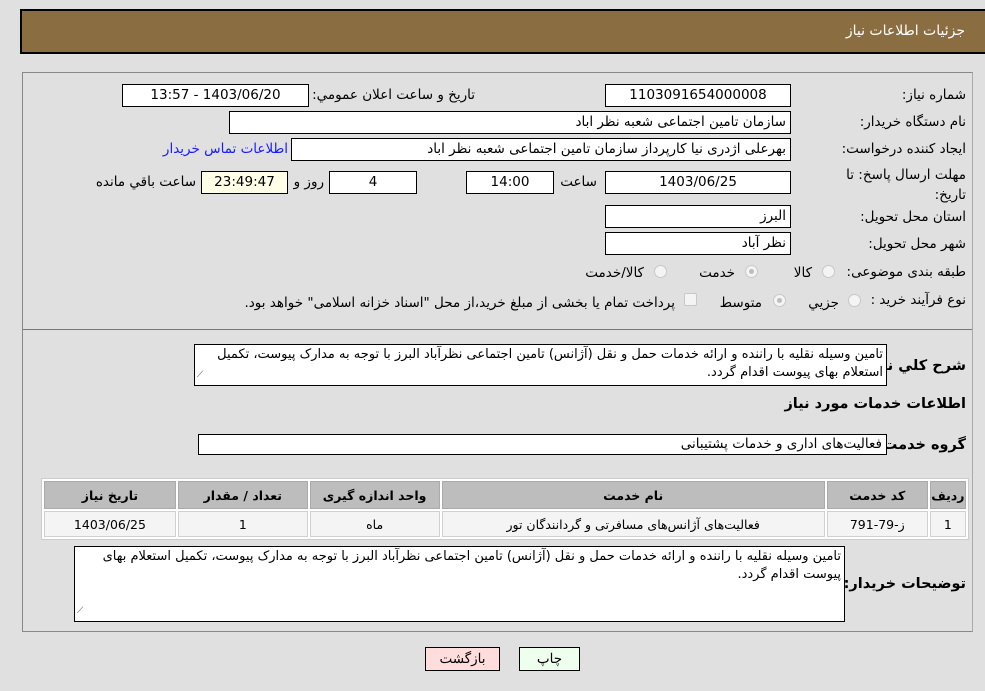 The height and width of the screenshot is (691, 985). I want to click on announce-datetime-label: تاریخ و ساعت اعلان عمومي:, so click(393, 95).